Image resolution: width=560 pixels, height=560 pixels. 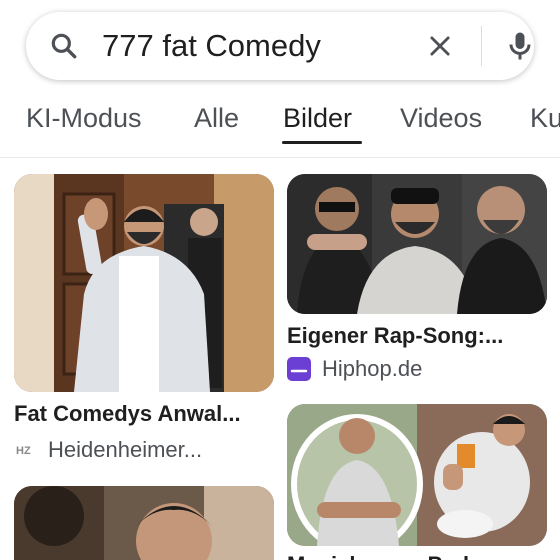 I want to click on search-input: 777 fat Comedy, so click(x=211, y=46).